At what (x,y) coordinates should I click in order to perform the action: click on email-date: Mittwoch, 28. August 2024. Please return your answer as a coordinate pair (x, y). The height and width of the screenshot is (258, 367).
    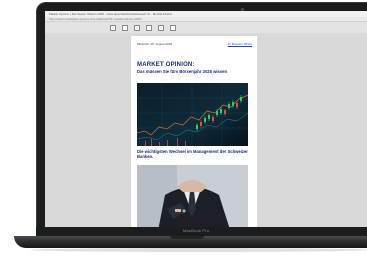
    Looking at the image, I should click on (155, 44).